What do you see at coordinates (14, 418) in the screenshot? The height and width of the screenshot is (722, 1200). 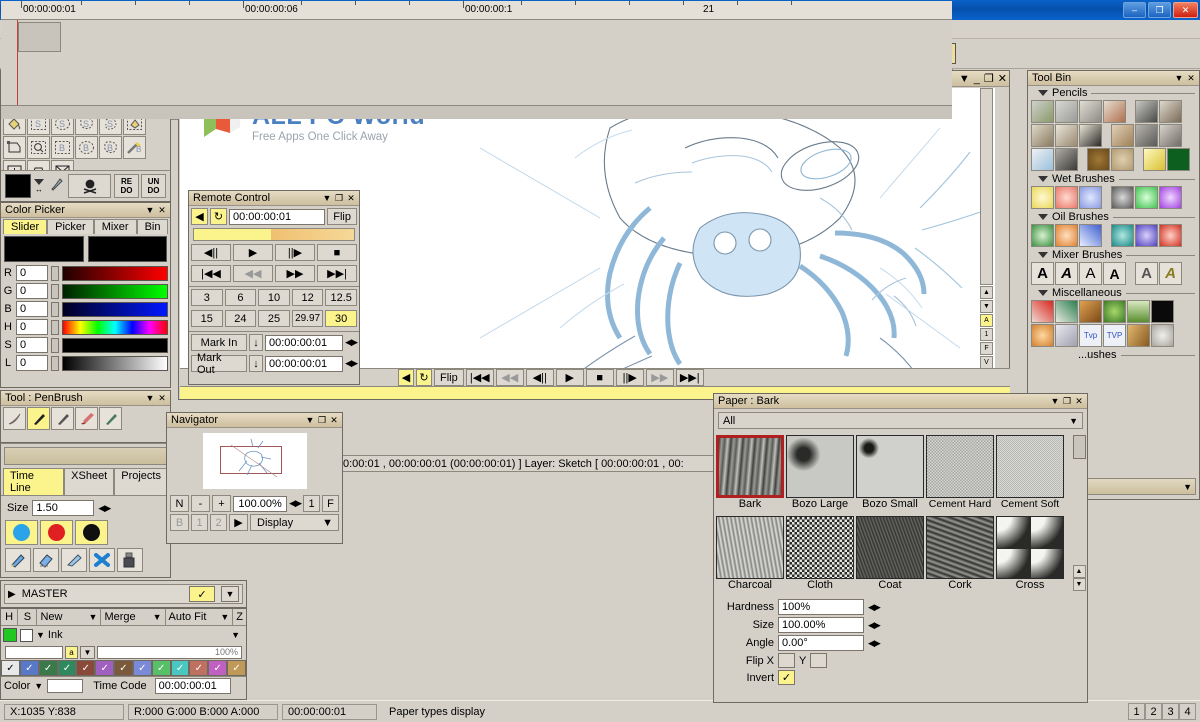 I see `feather-pen-icon` at bounding box center [14, 418].